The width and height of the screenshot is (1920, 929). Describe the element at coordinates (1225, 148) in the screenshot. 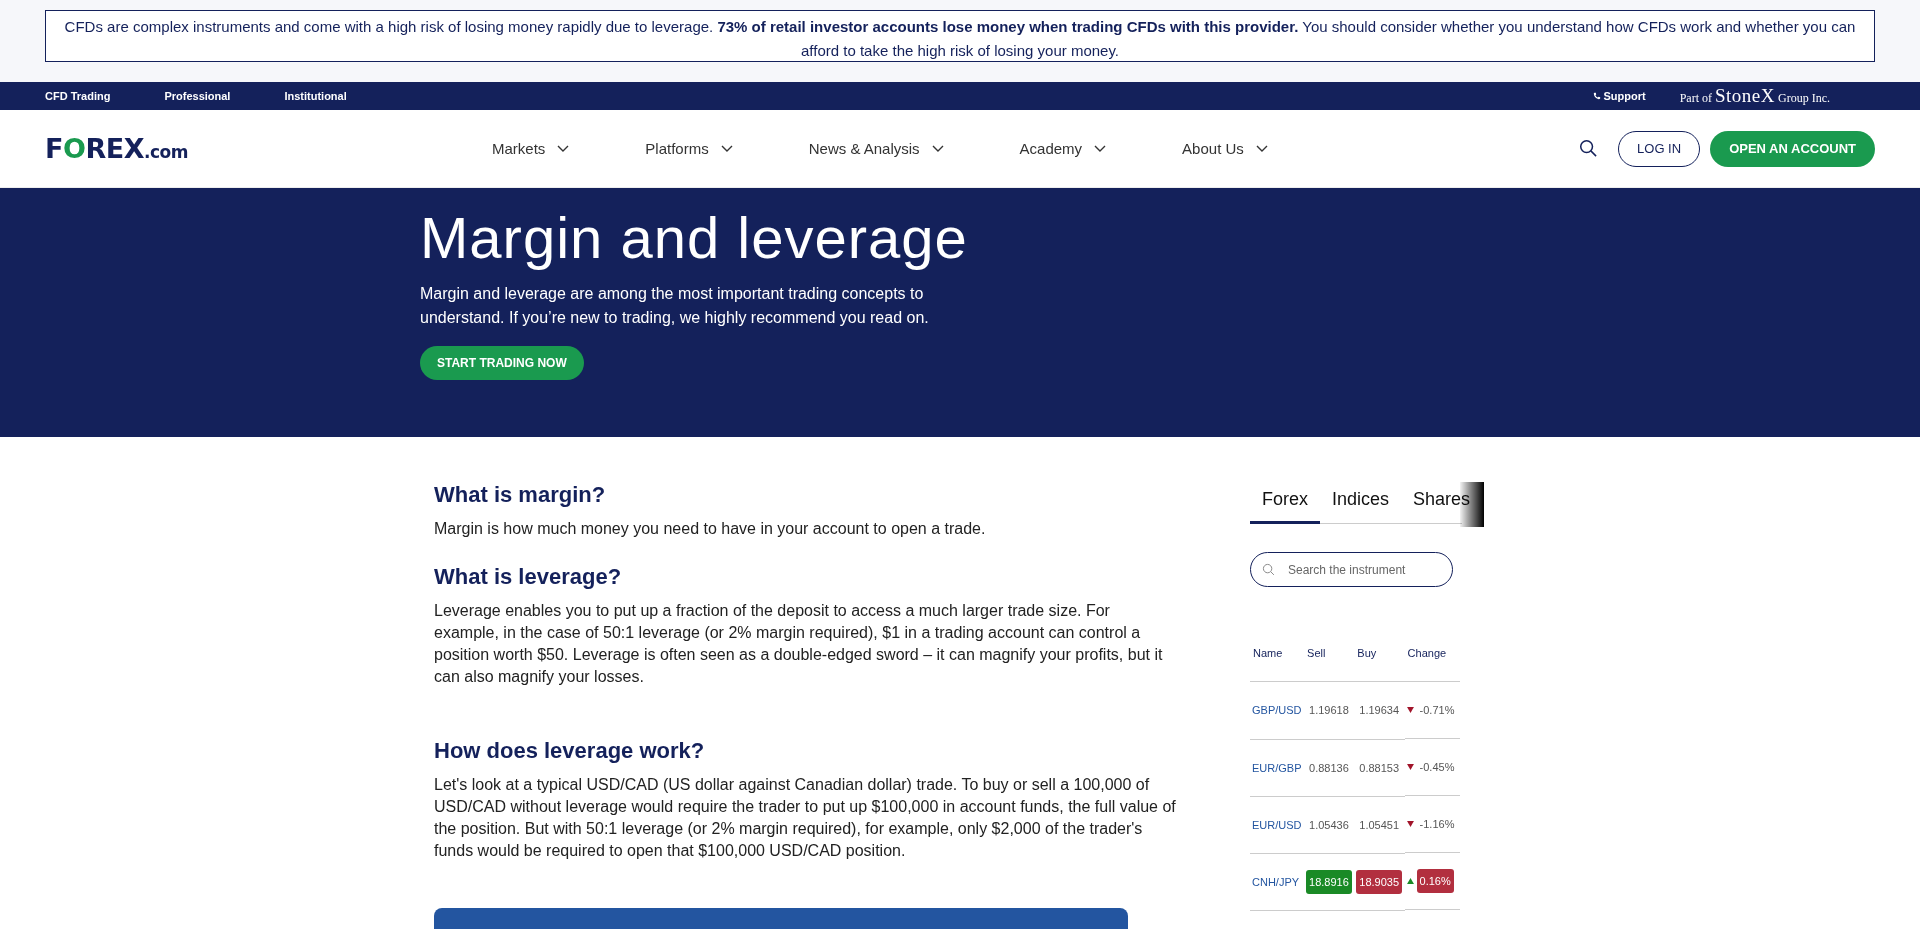

I see `nav-menu-item: About Us` at that location.